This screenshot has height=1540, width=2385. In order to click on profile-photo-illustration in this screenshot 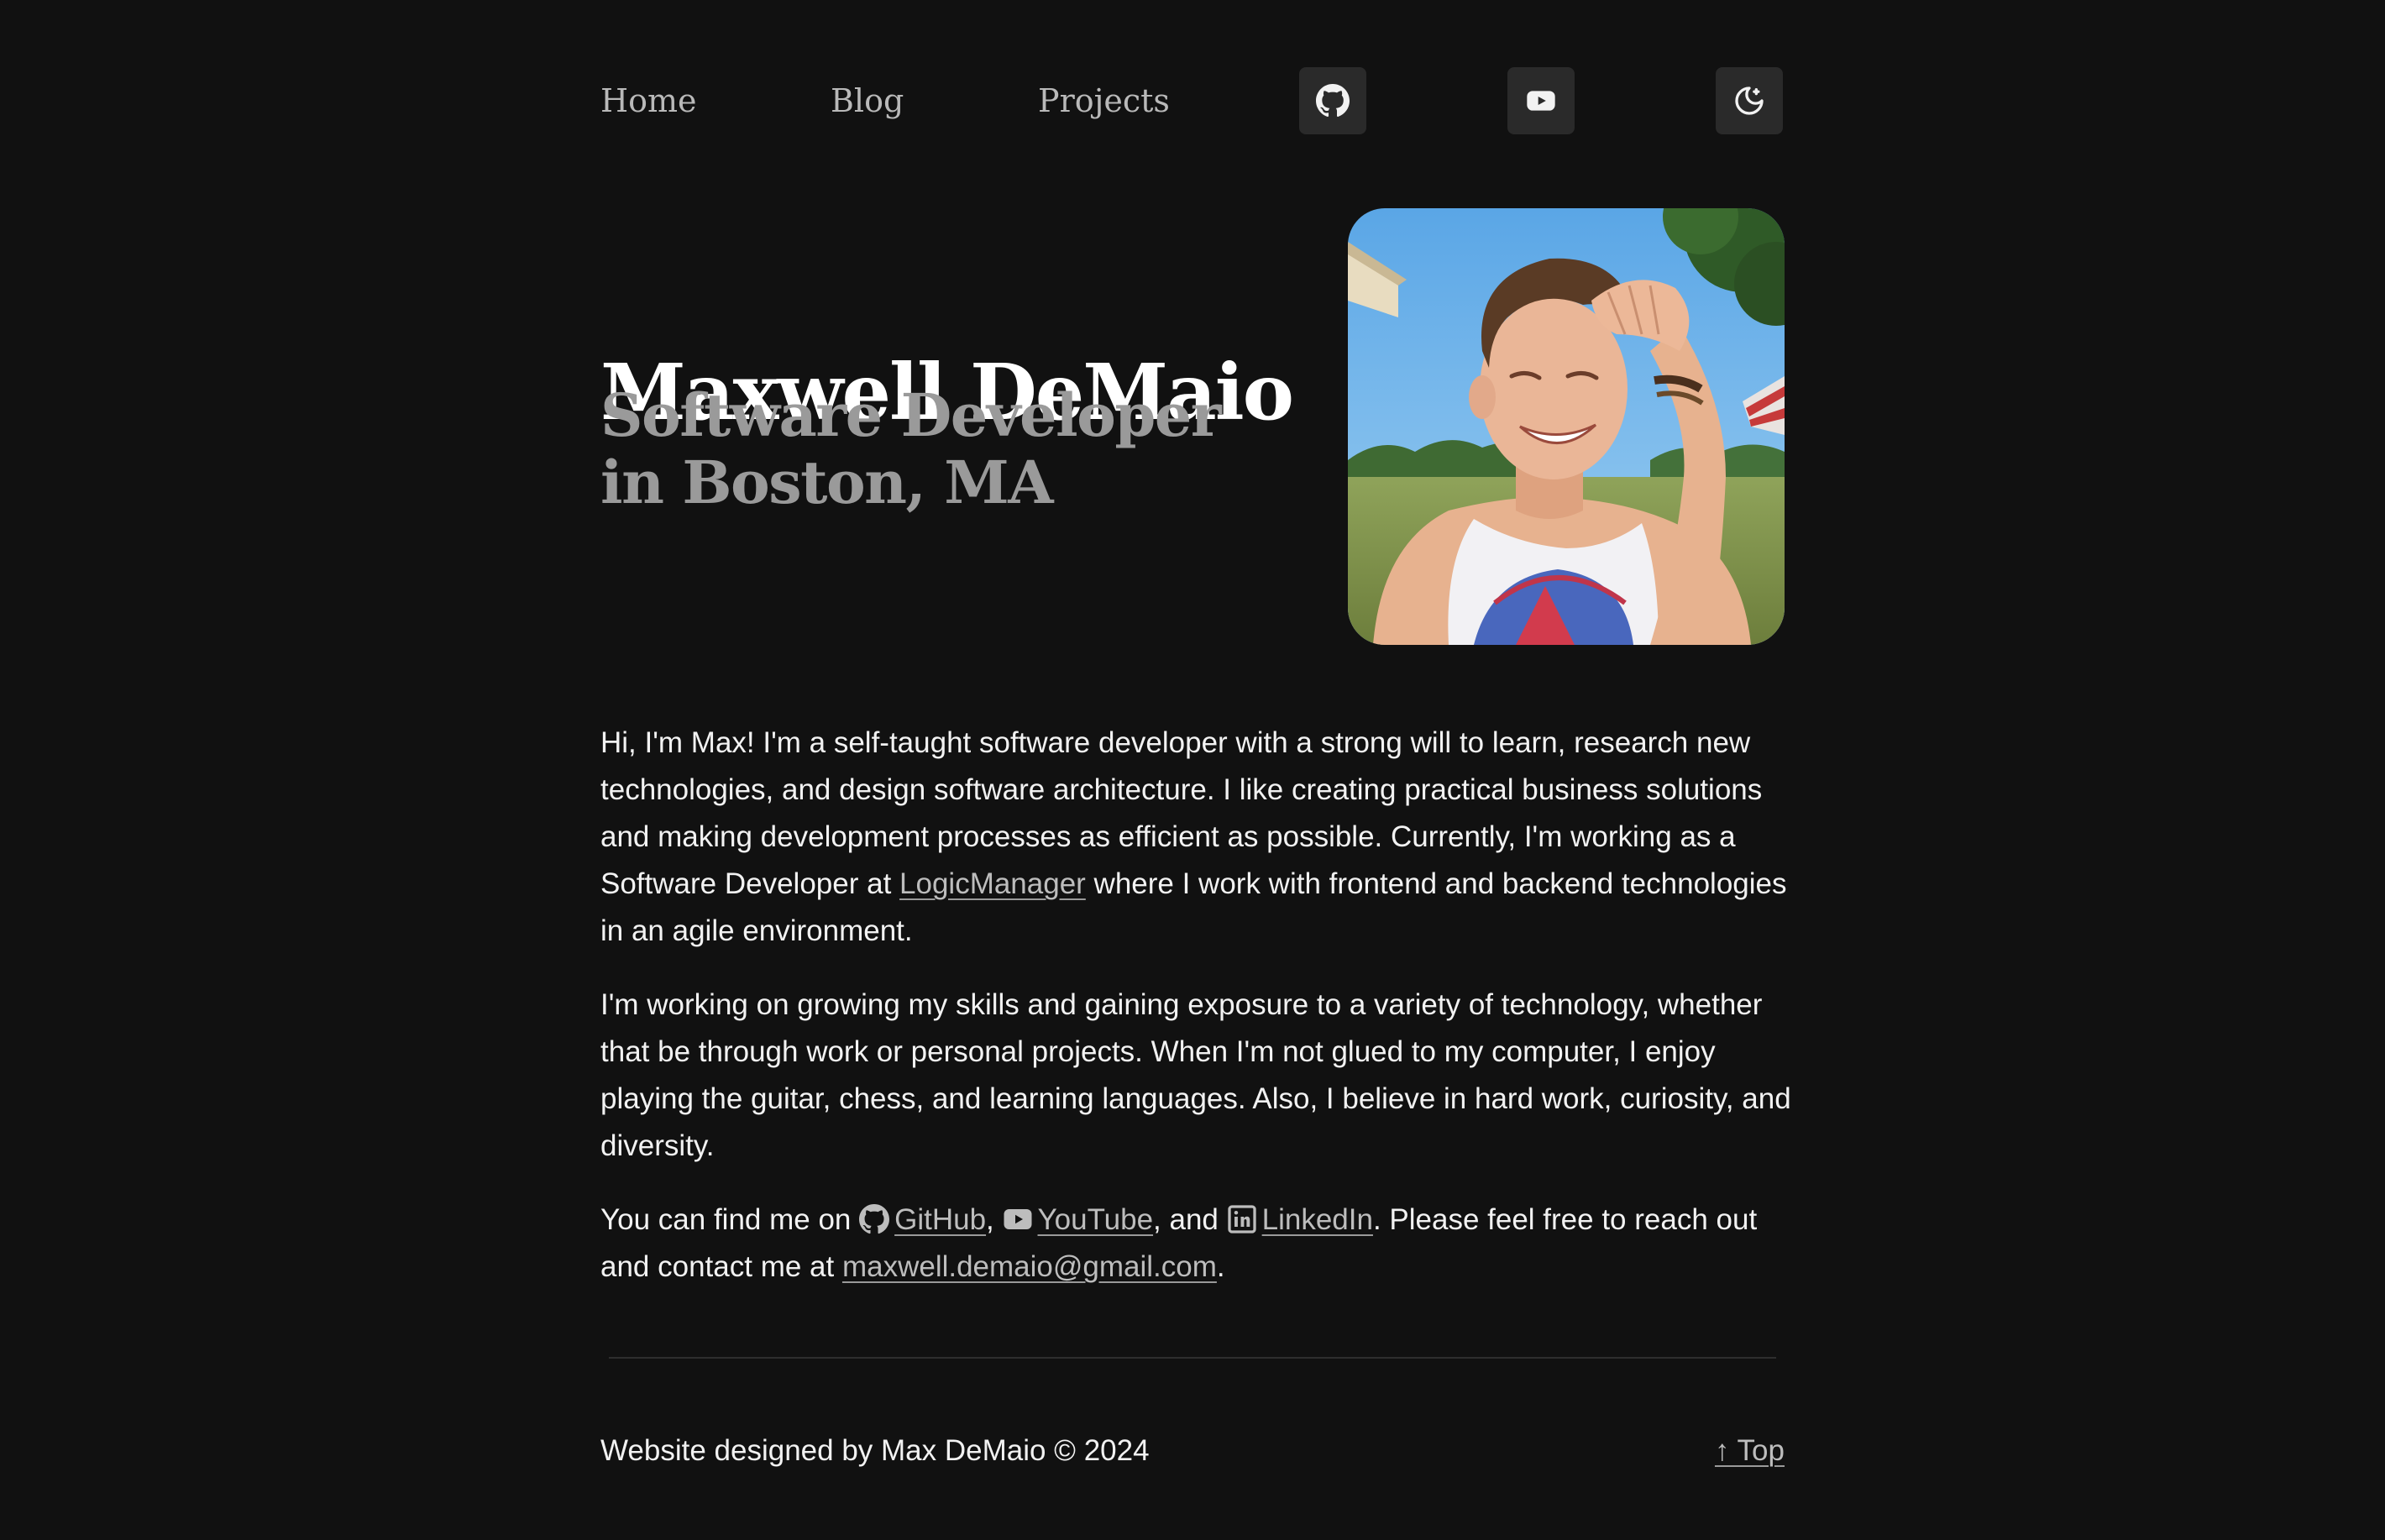, I will do `click(1567, 426)`.